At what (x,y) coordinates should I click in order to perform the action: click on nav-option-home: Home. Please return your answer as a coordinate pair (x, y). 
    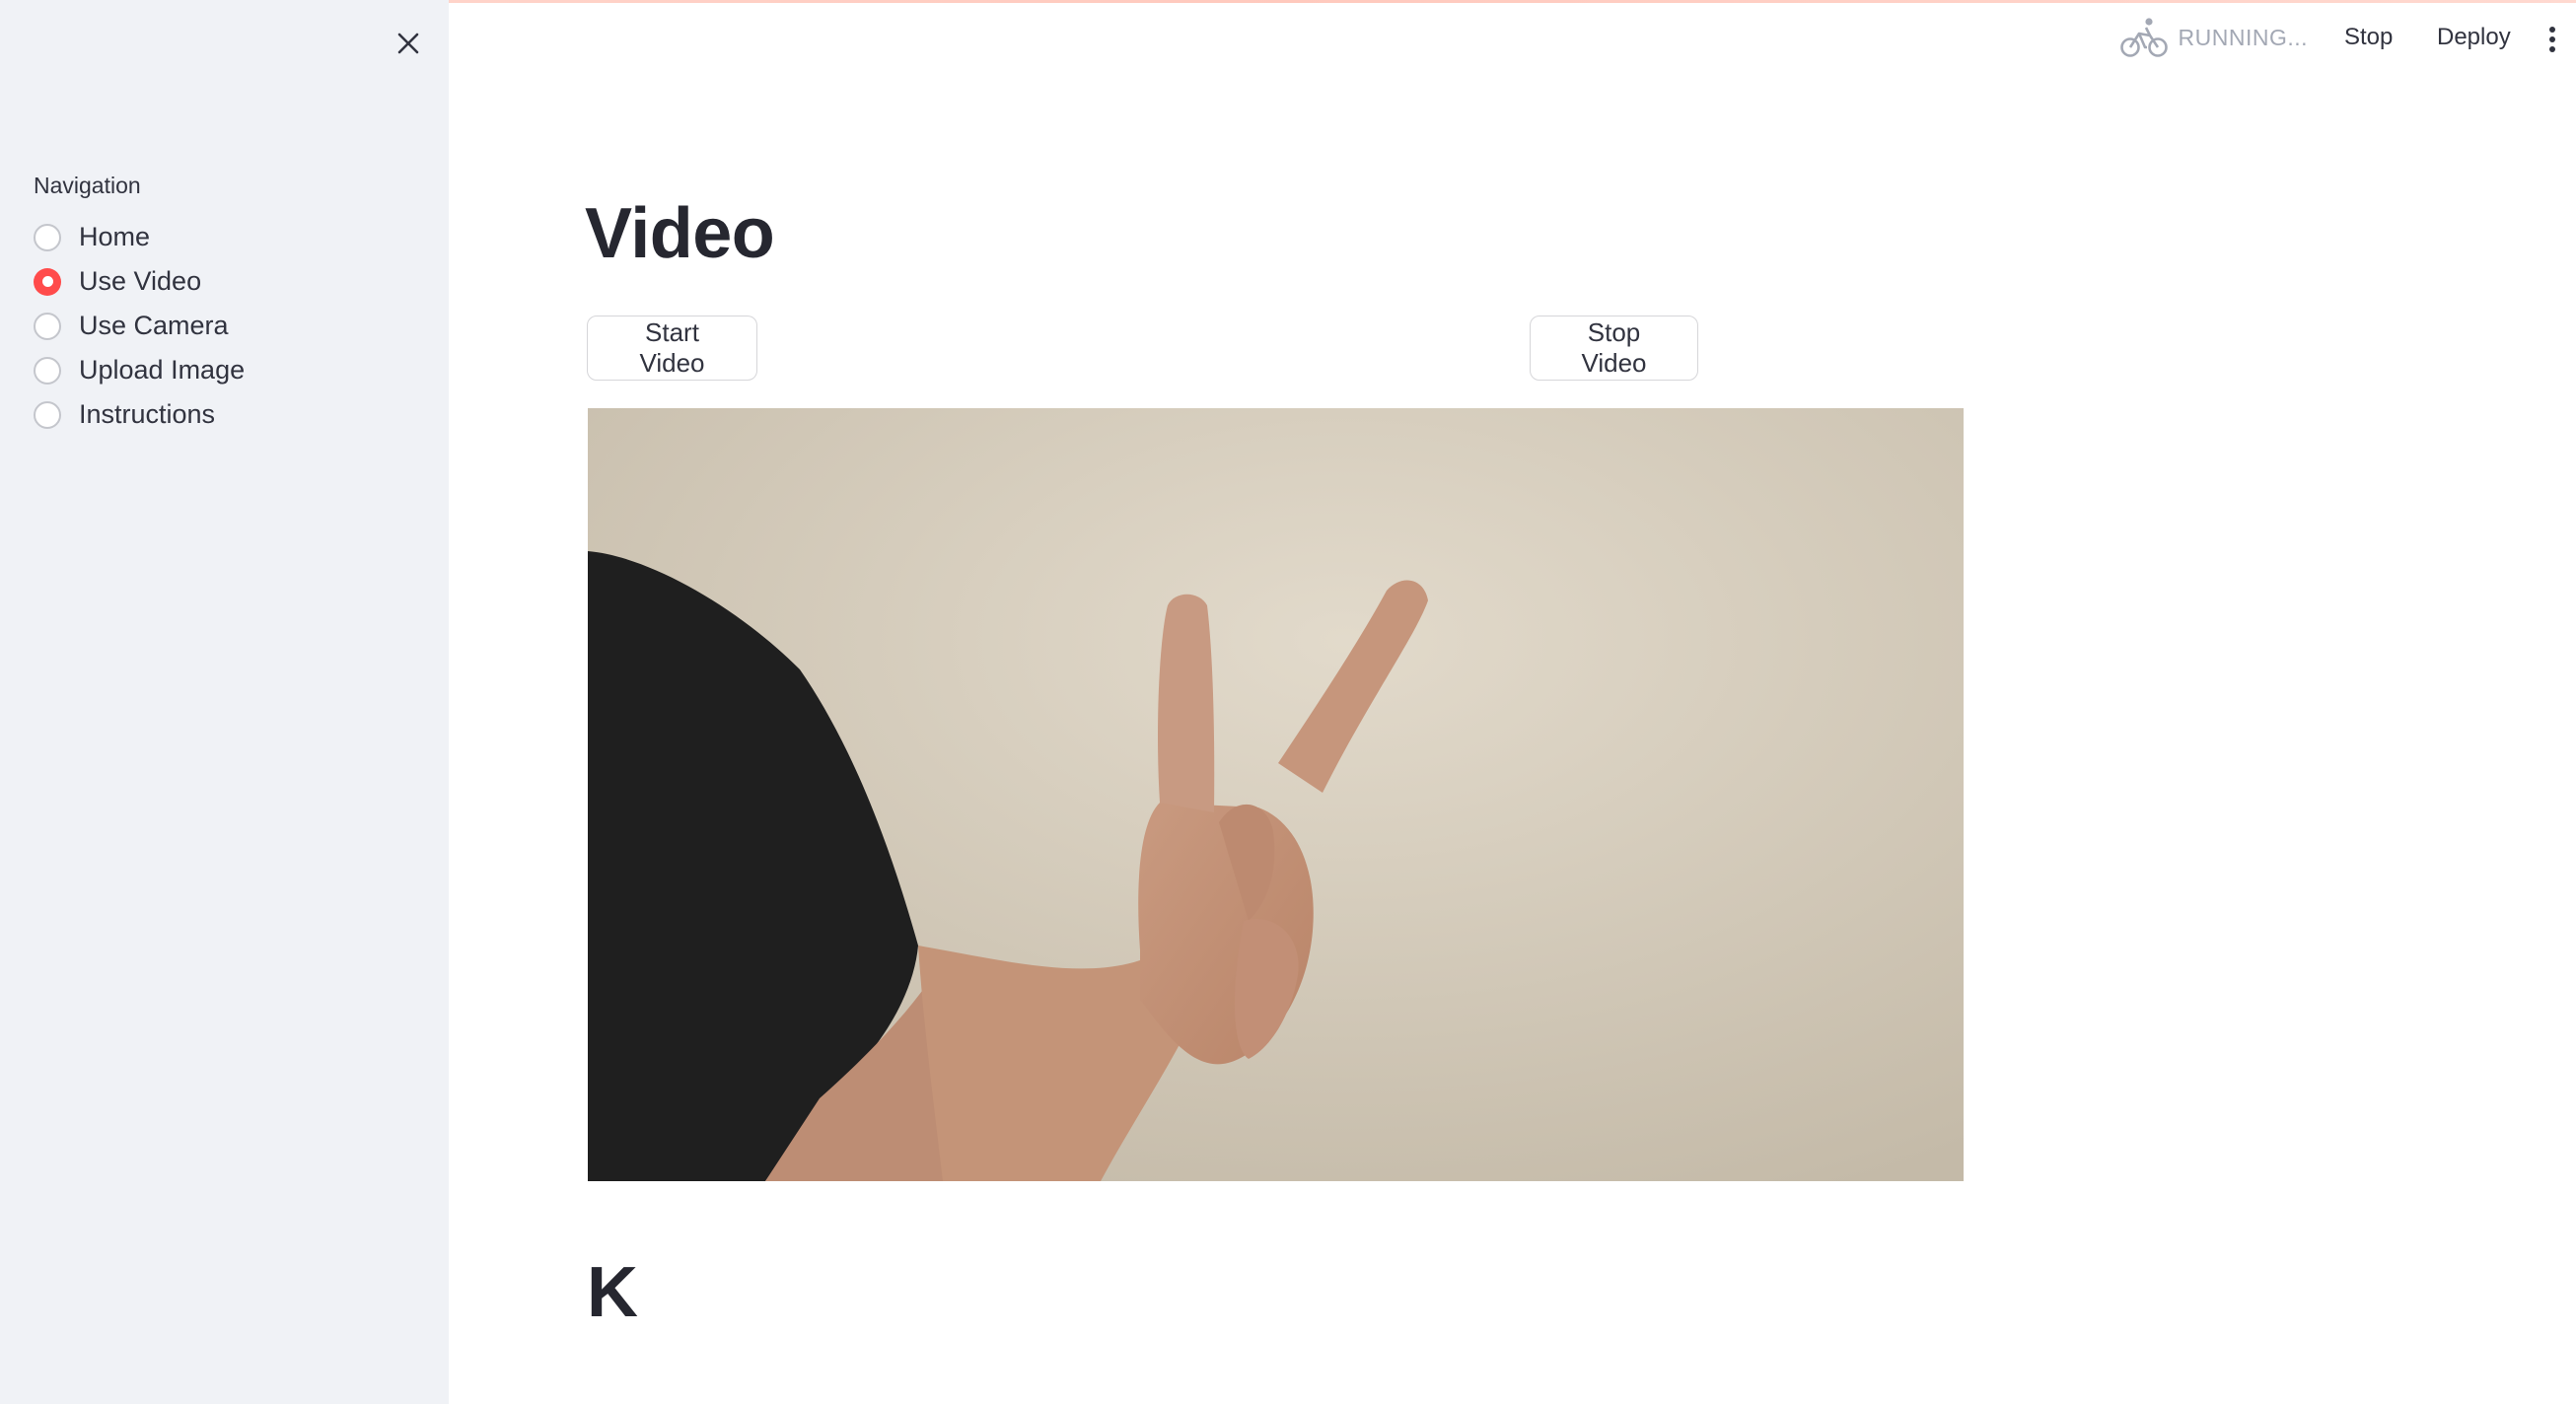
    Looking at the image, I should click on (139, 237).